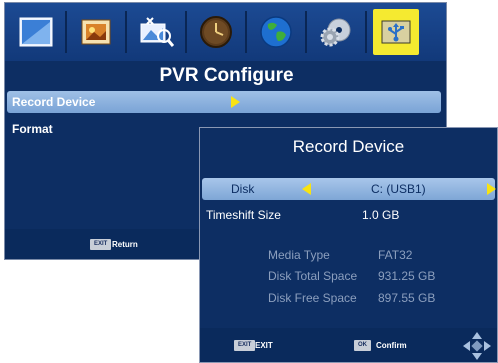 The image size is (498, 363). What do you see at coordinates (125, 244) in the screenshot?
I see `return-hint: Return` at bounding box center [125, 244].